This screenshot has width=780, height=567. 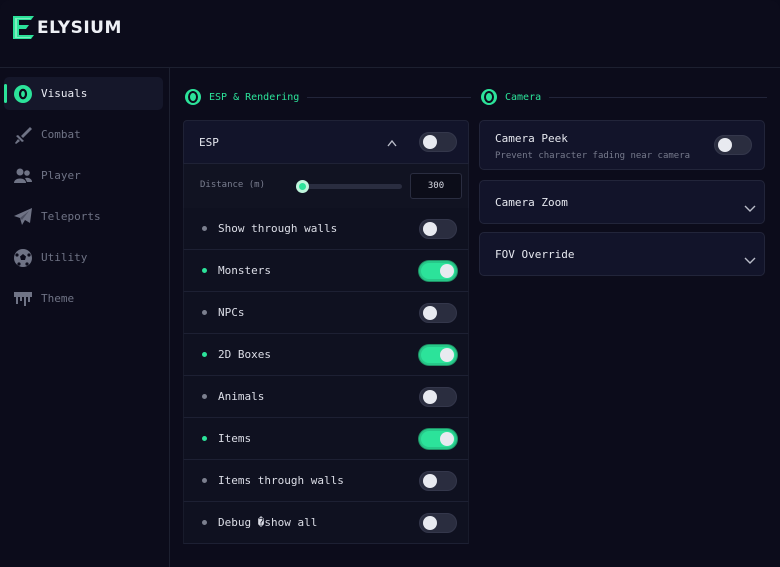 What do you see at coordinates (326, 142) in the screenshot?
I see `esp-header: ESP` at bounding box center [326, 142].